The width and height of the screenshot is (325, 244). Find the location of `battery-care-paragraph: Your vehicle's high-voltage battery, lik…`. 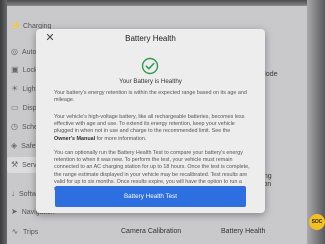

battery-care-paragraph: Your vehicle's high-voltage battery, lik… is located at coordinates (152, 128).